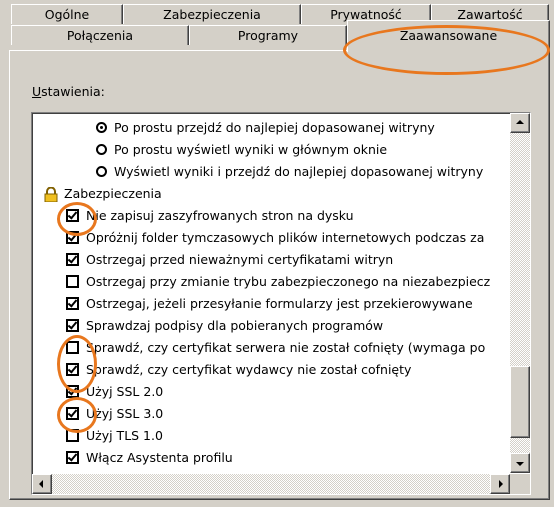 The image size is (554, 507). What do you see at coordinates (271, 484) in the screenshot?
I see `horizontal-scrollbar` at bounding box center [271, 484].